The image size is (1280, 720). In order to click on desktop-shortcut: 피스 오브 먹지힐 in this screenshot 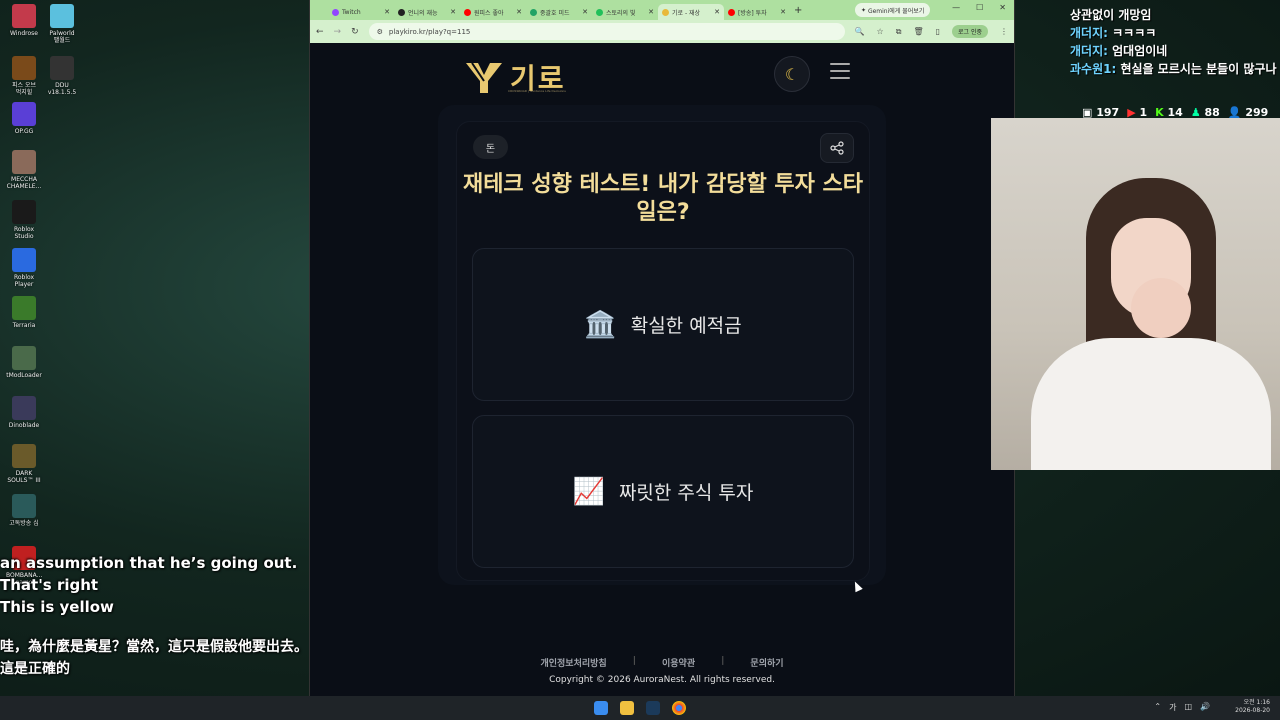, I will do `click(24, 76)`.